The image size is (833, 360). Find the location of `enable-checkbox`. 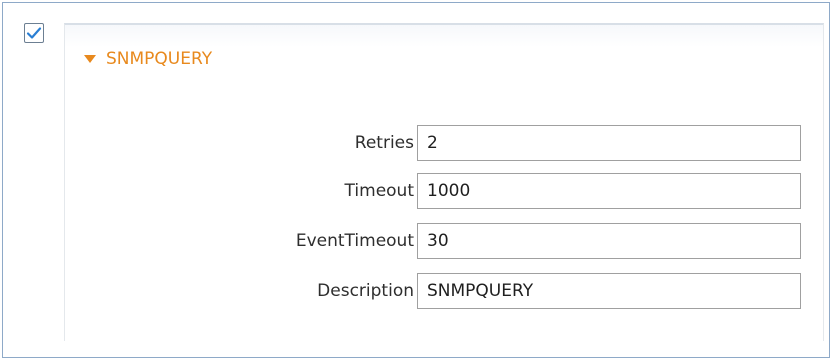

enable-checkbox is located at coordinates (34, 33).